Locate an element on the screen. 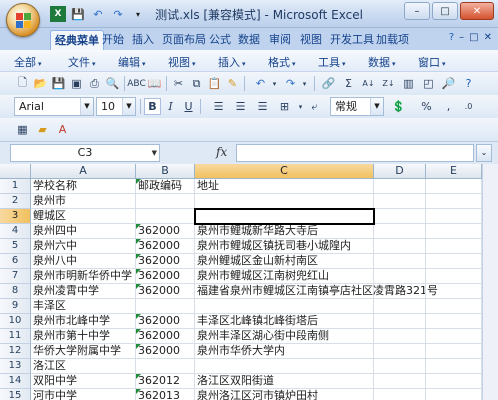  cell-c2 is located at coordinates (284, 201).